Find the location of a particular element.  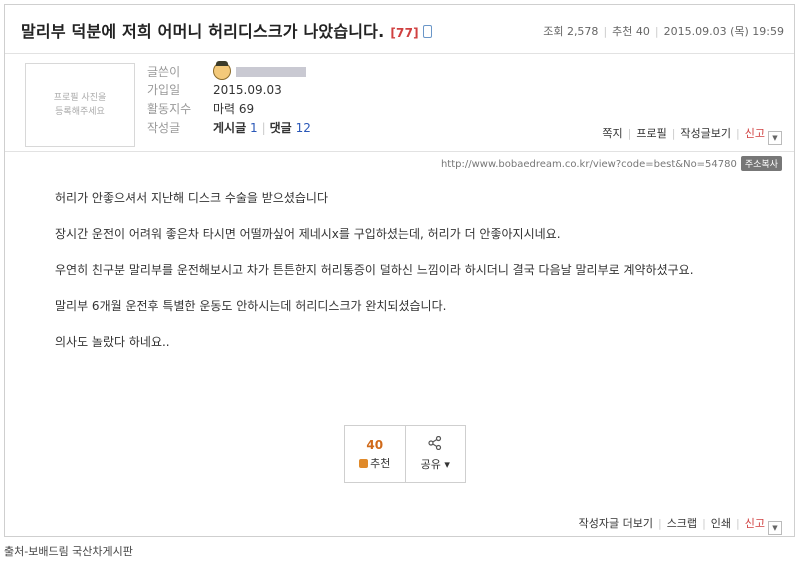

author-name-blurred is located at coordinates (271, 72).